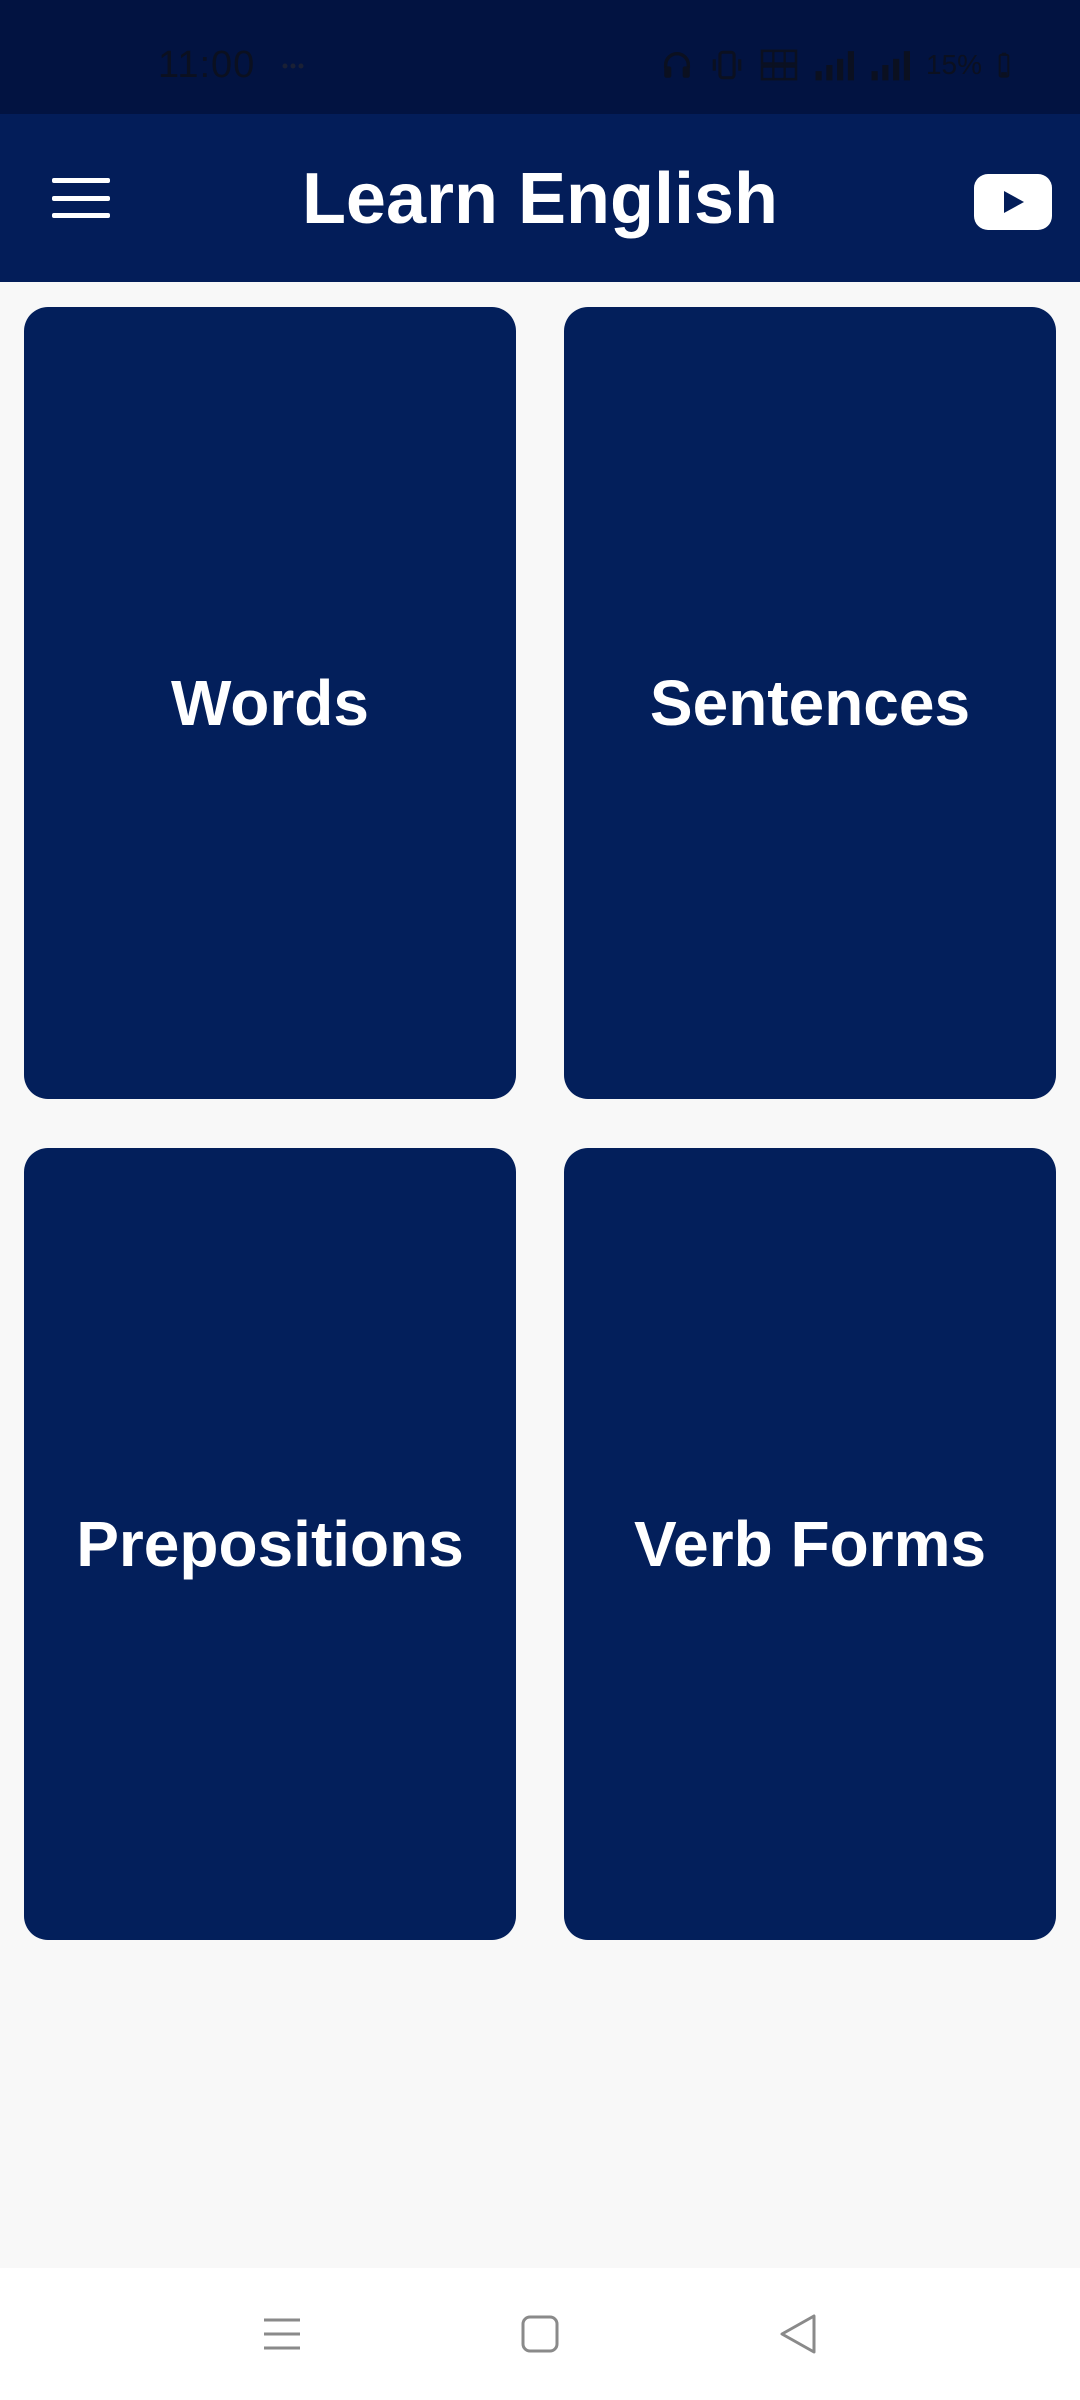 This screenshot has height=2400, width=1080. Describe the element at coordinates (1004, 65) in the screenshot. I see `battery-icon` at that location.